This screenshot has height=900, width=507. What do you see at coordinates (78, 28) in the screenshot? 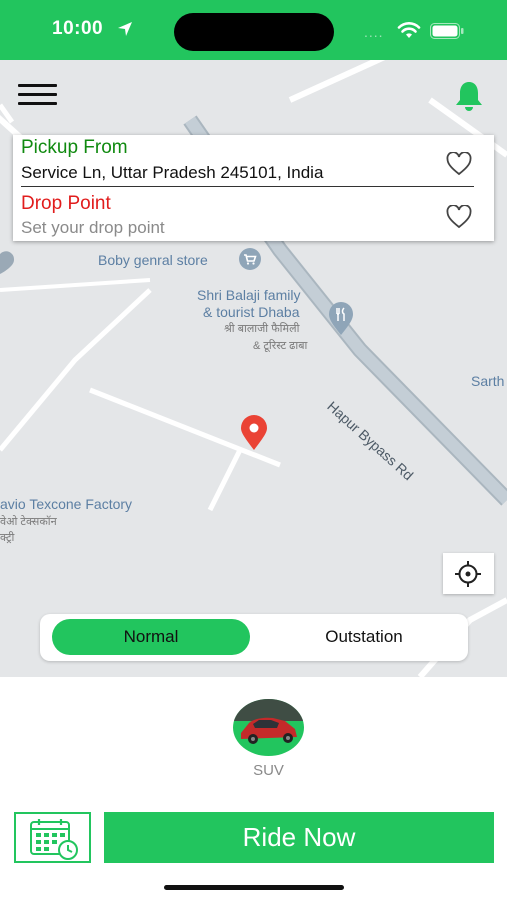
I see `status-time: 10:00` at bounding box center [78, 28].